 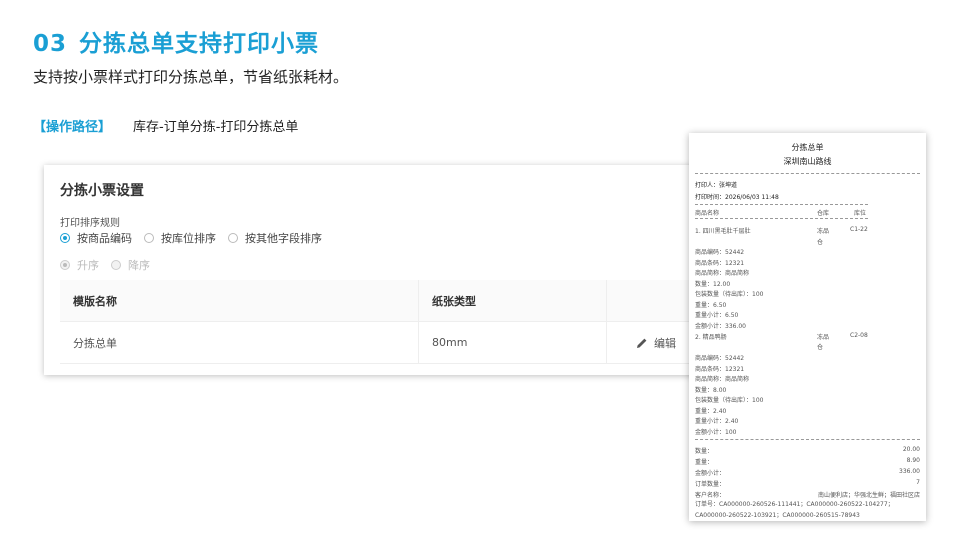 What do you see at coordinates (188, 238) in the screenshot?
I see `radio-label: 按库位排序` at bounding box center [188, 238].